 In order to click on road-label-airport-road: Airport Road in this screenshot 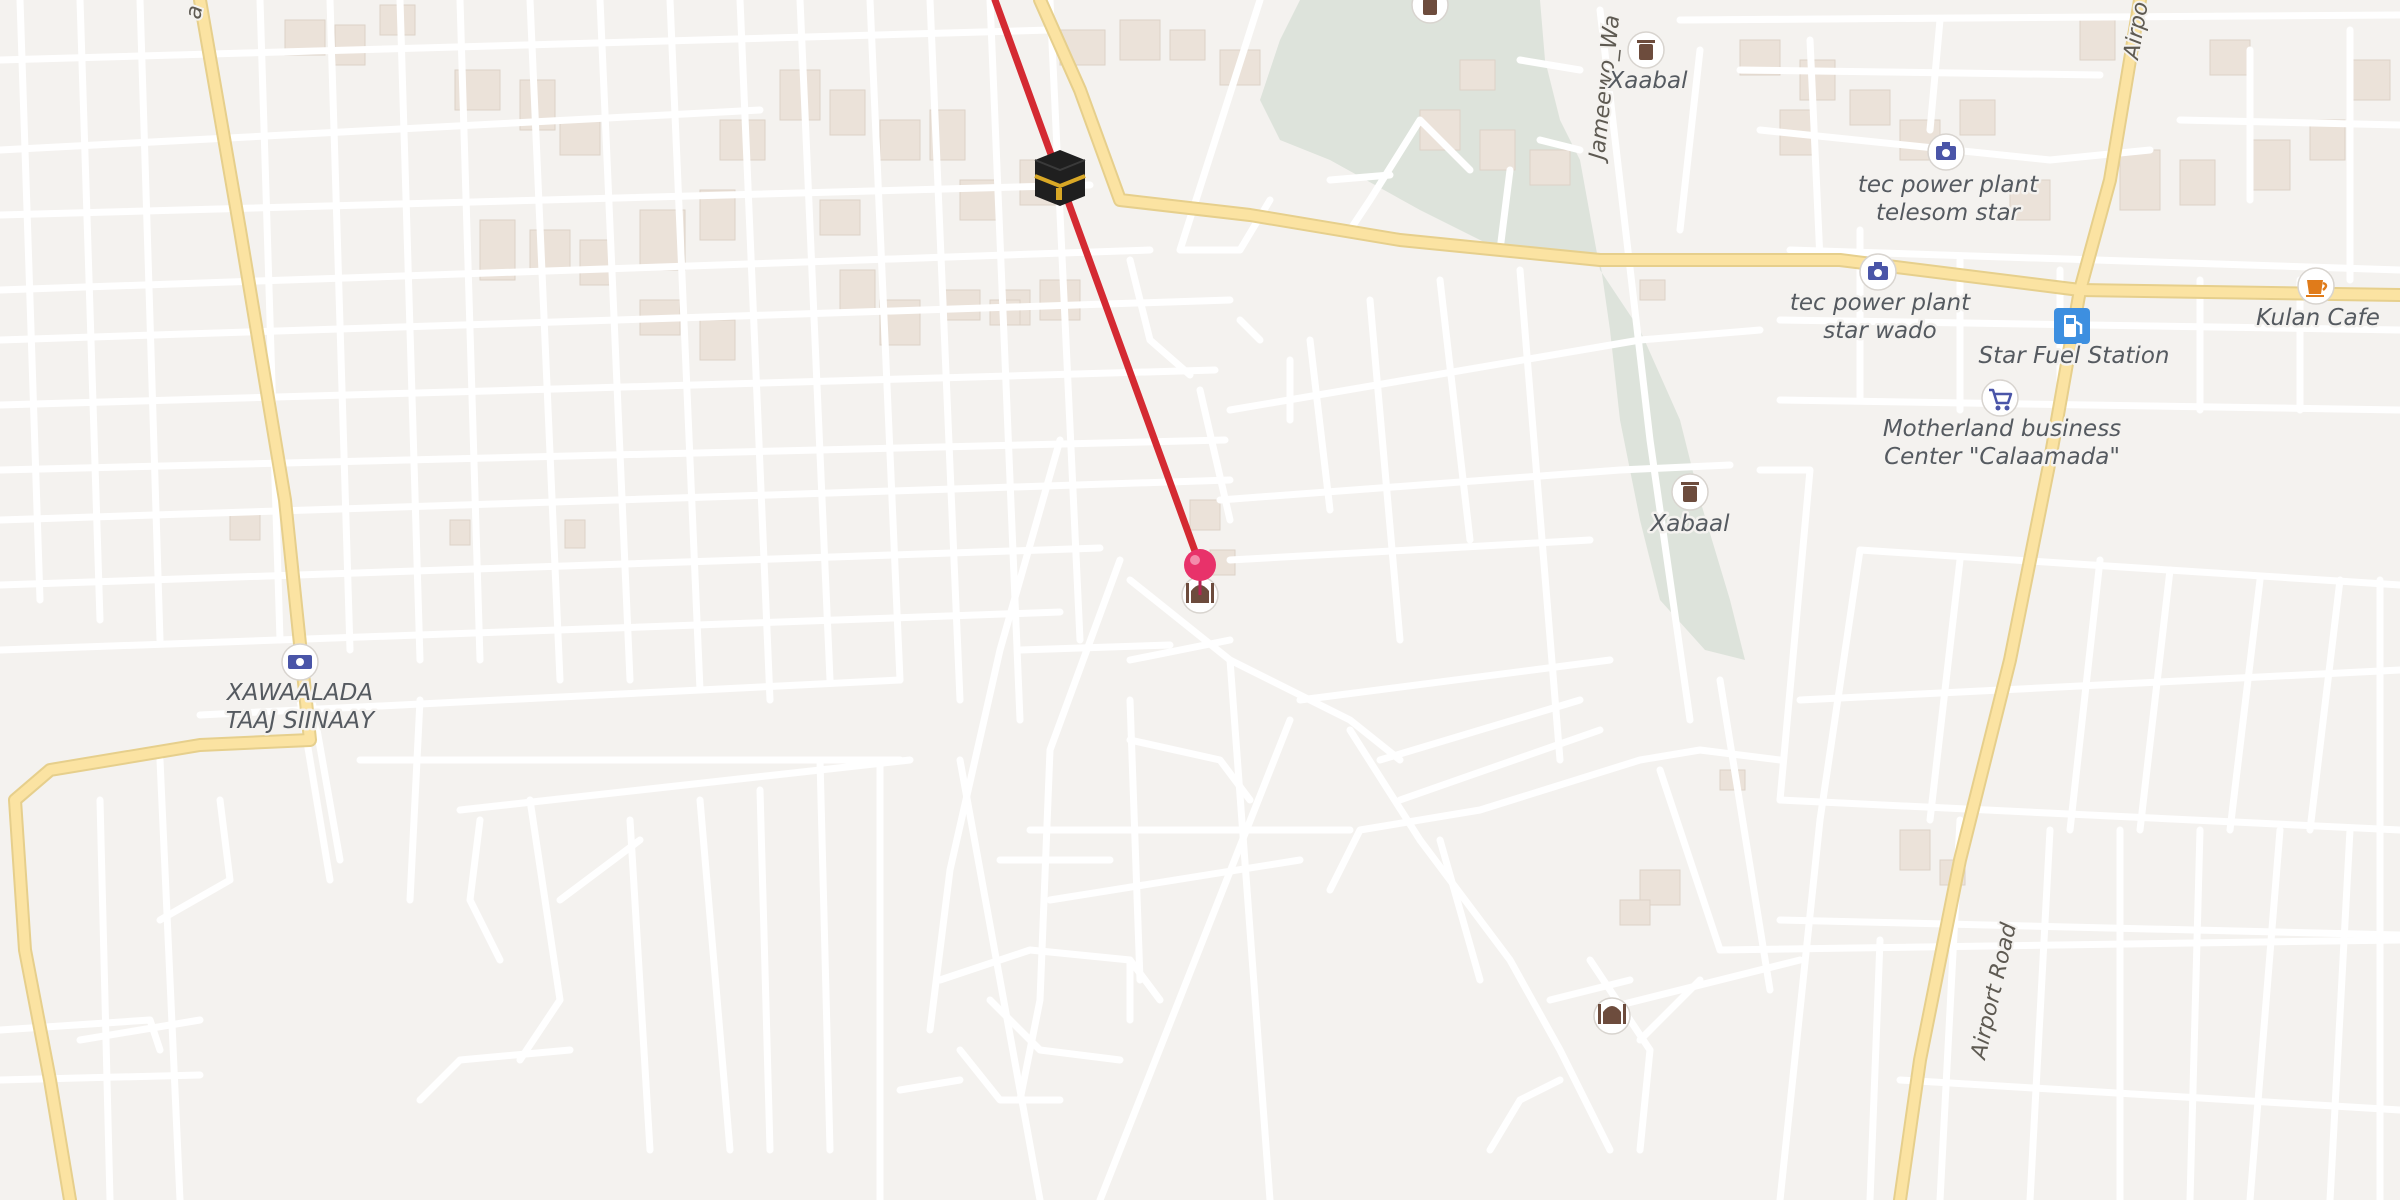, I will do `click(1994, 992)`.